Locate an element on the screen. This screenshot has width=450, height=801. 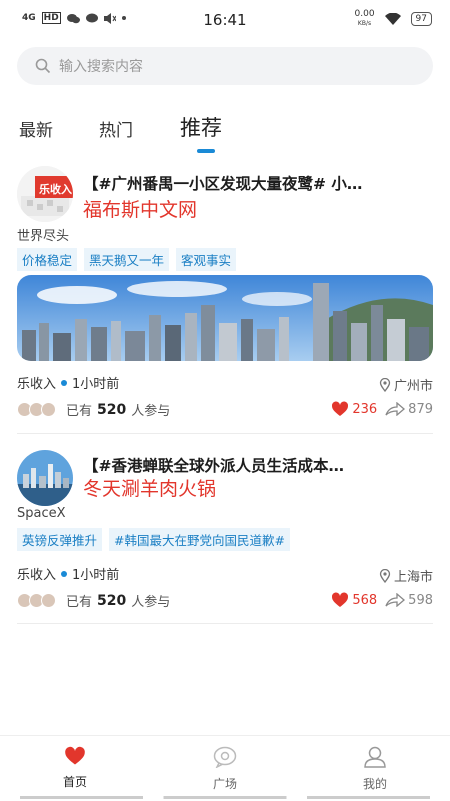
share-button: 598 is located at coordinates (409, 600).